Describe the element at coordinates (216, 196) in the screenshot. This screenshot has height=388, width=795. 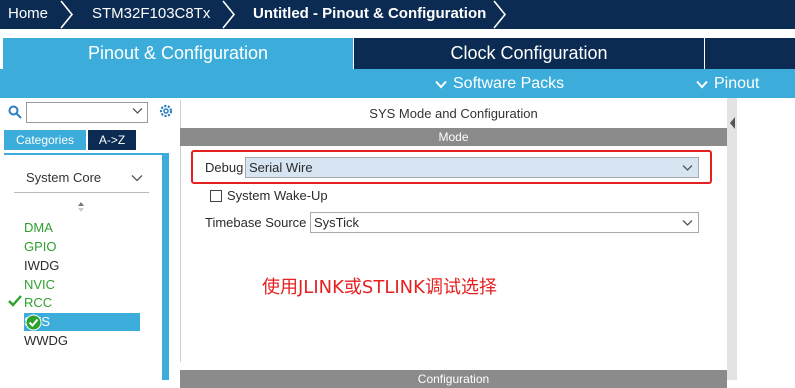
I see `system-wakeup-checkbox` at that location.